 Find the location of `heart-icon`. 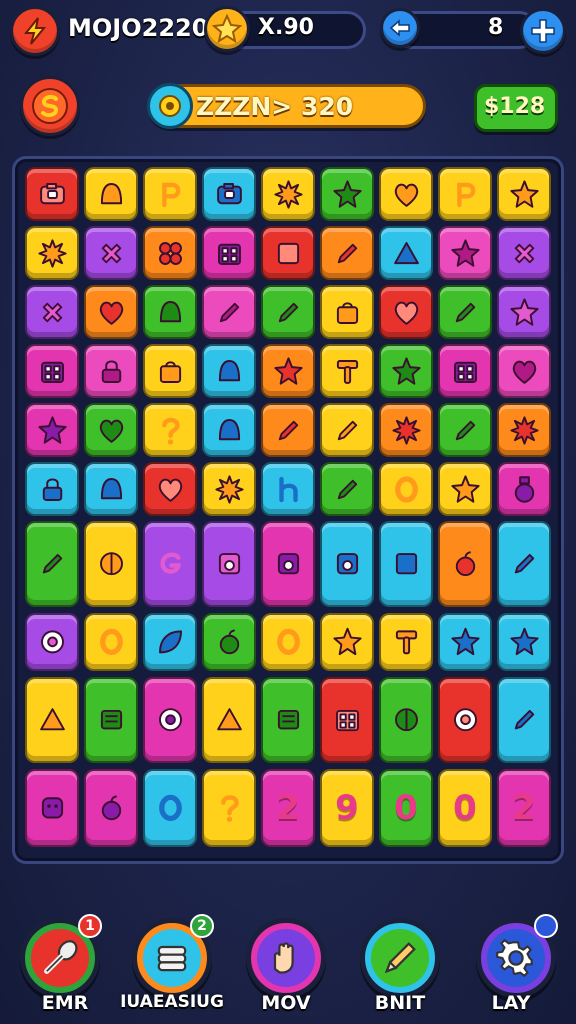

heart-icon is located at coordinates (406, 195).